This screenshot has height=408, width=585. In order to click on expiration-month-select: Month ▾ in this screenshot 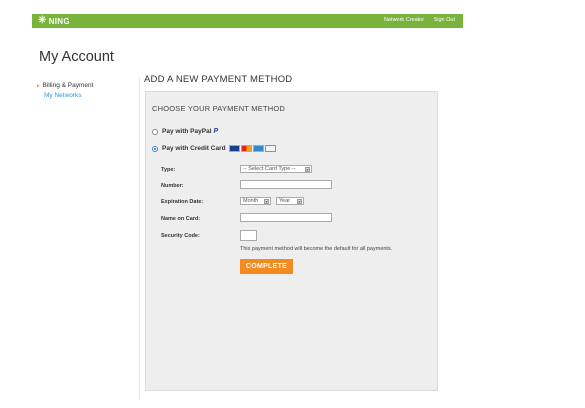, I will do `click(255, 201)`.